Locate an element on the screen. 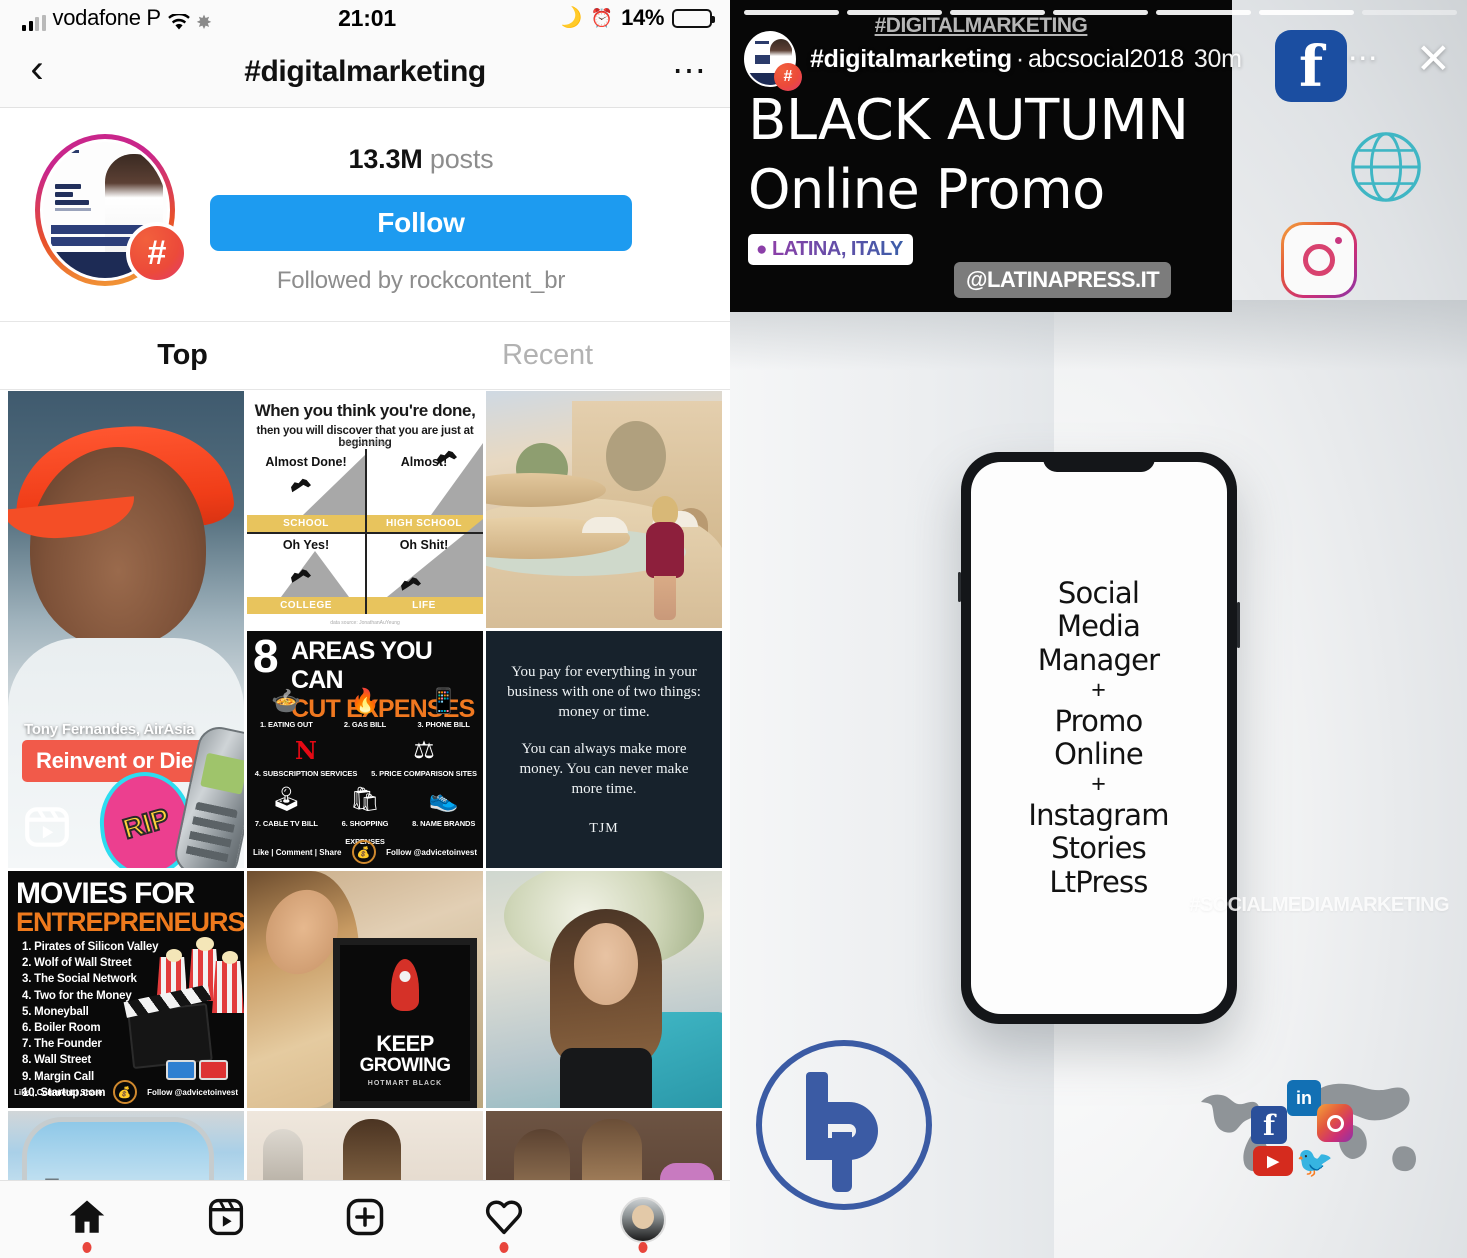 The image size is (1467, 1258). do-not-disturb-moon-icon: 🌙 is located at coordinates (571, 18).